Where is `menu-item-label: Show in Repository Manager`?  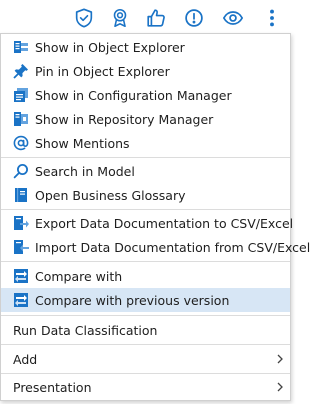
menu-item-label: Show in Repository Manager is located at coordinates (124, 119).